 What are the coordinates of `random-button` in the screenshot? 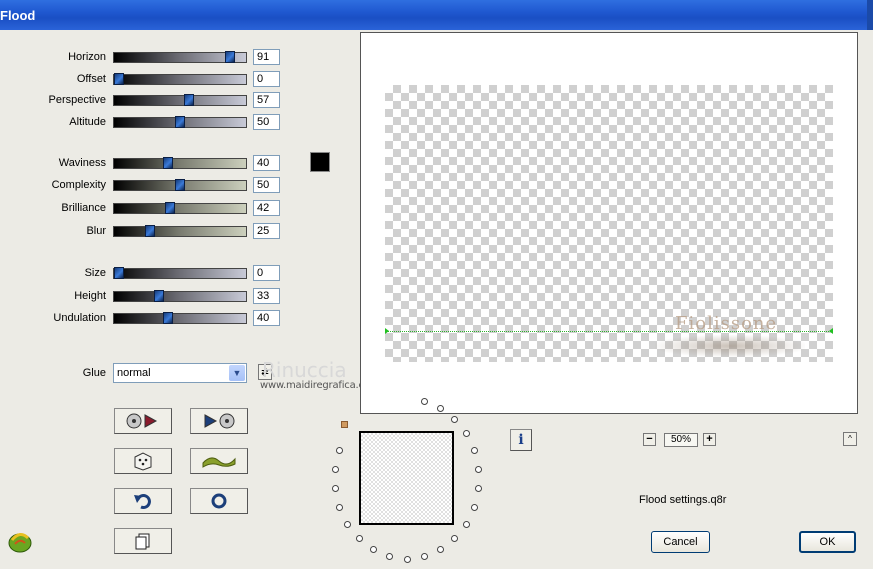 It's located at (143, 461).